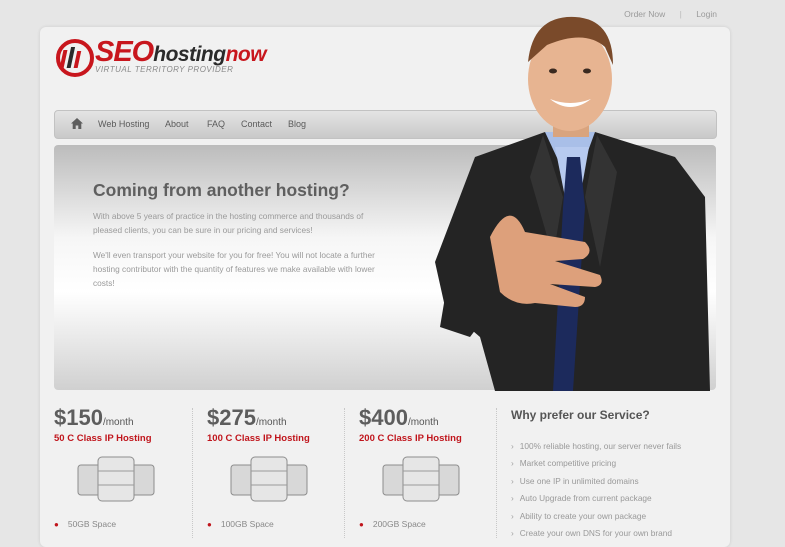  I want to click on plan-feature-text: 50GB Space, so click(92, 524).